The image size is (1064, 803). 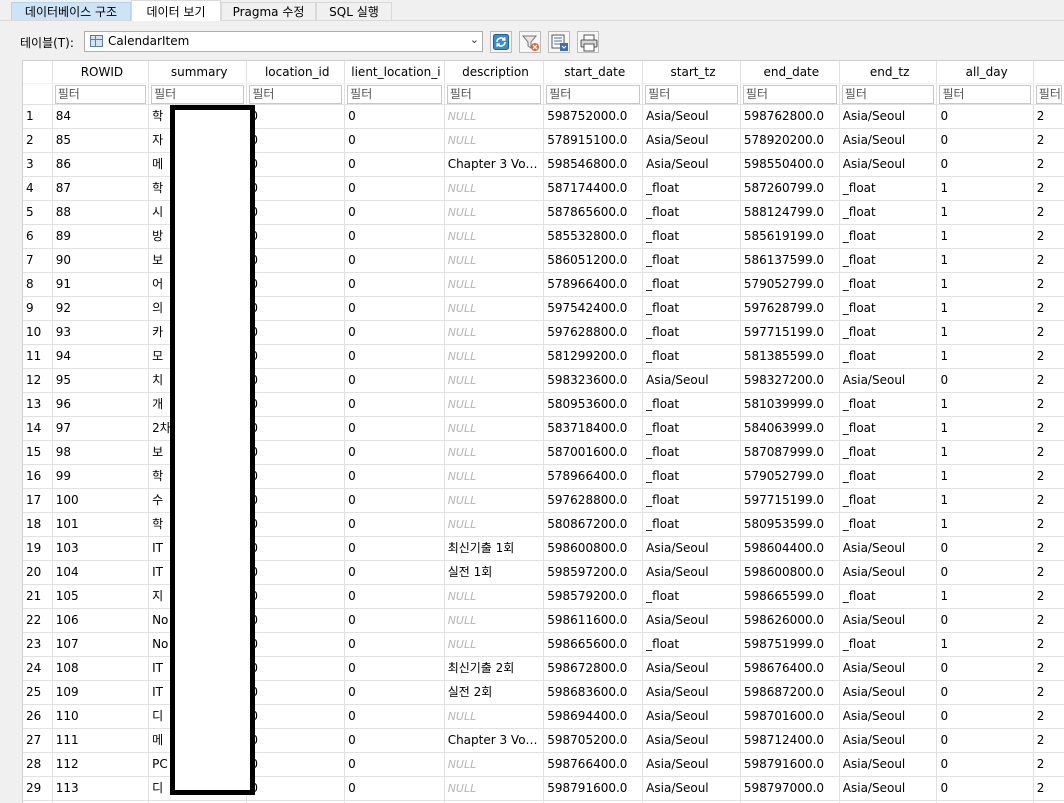 I want to click on table-cell: 95, so click(x=100, y=381).